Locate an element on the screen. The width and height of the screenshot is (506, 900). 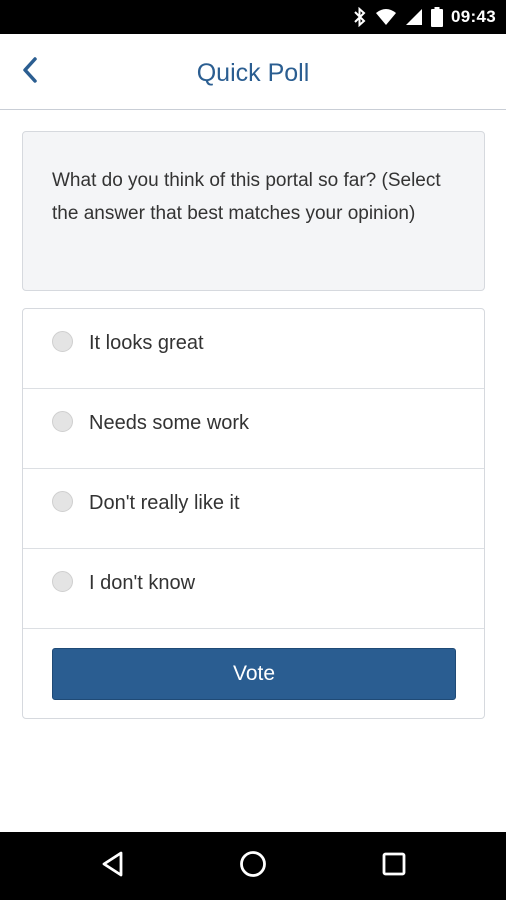
nav-back-button is located at coordinates (113, 866).